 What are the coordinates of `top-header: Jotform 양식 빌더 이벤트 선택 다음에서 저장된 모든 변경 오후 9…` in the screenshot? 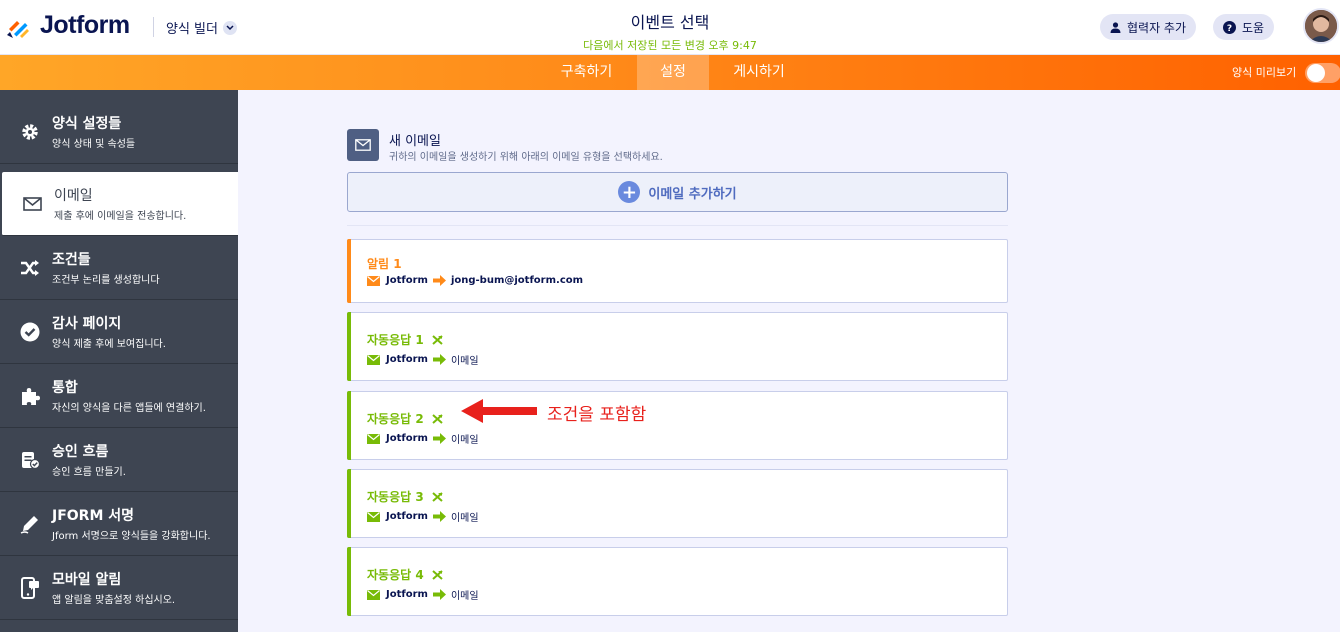 It's located at (670, 27).